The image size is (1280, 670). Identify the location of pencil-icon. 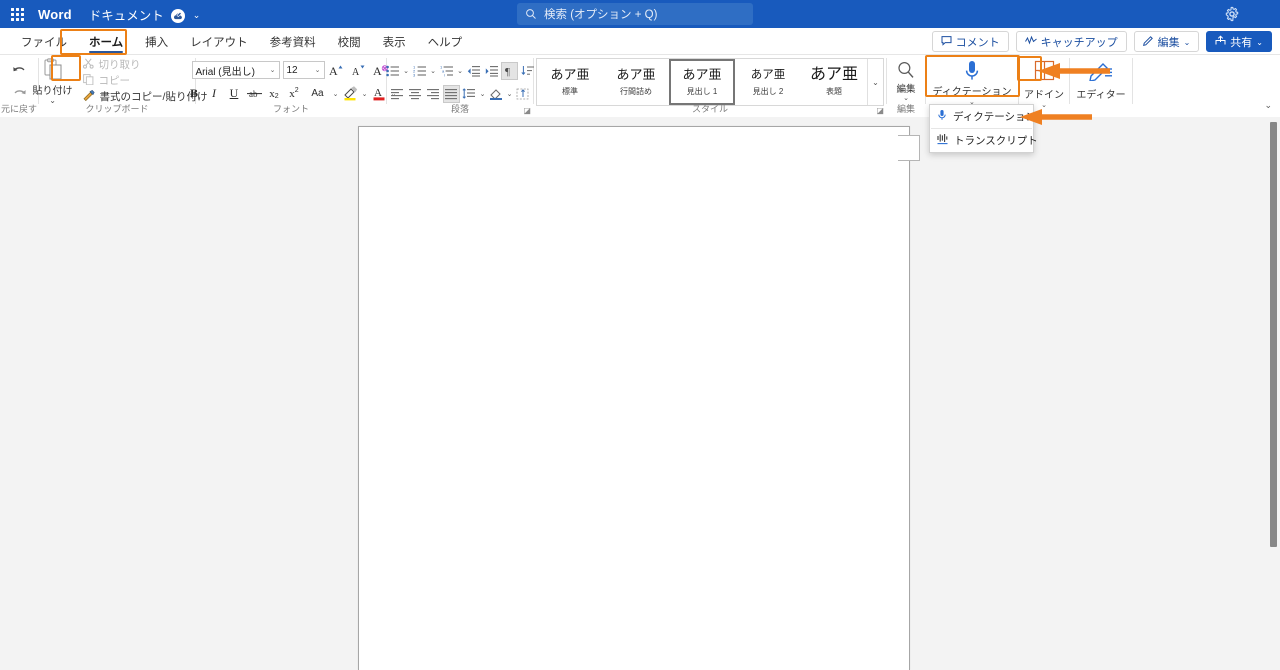
(1148, 42).